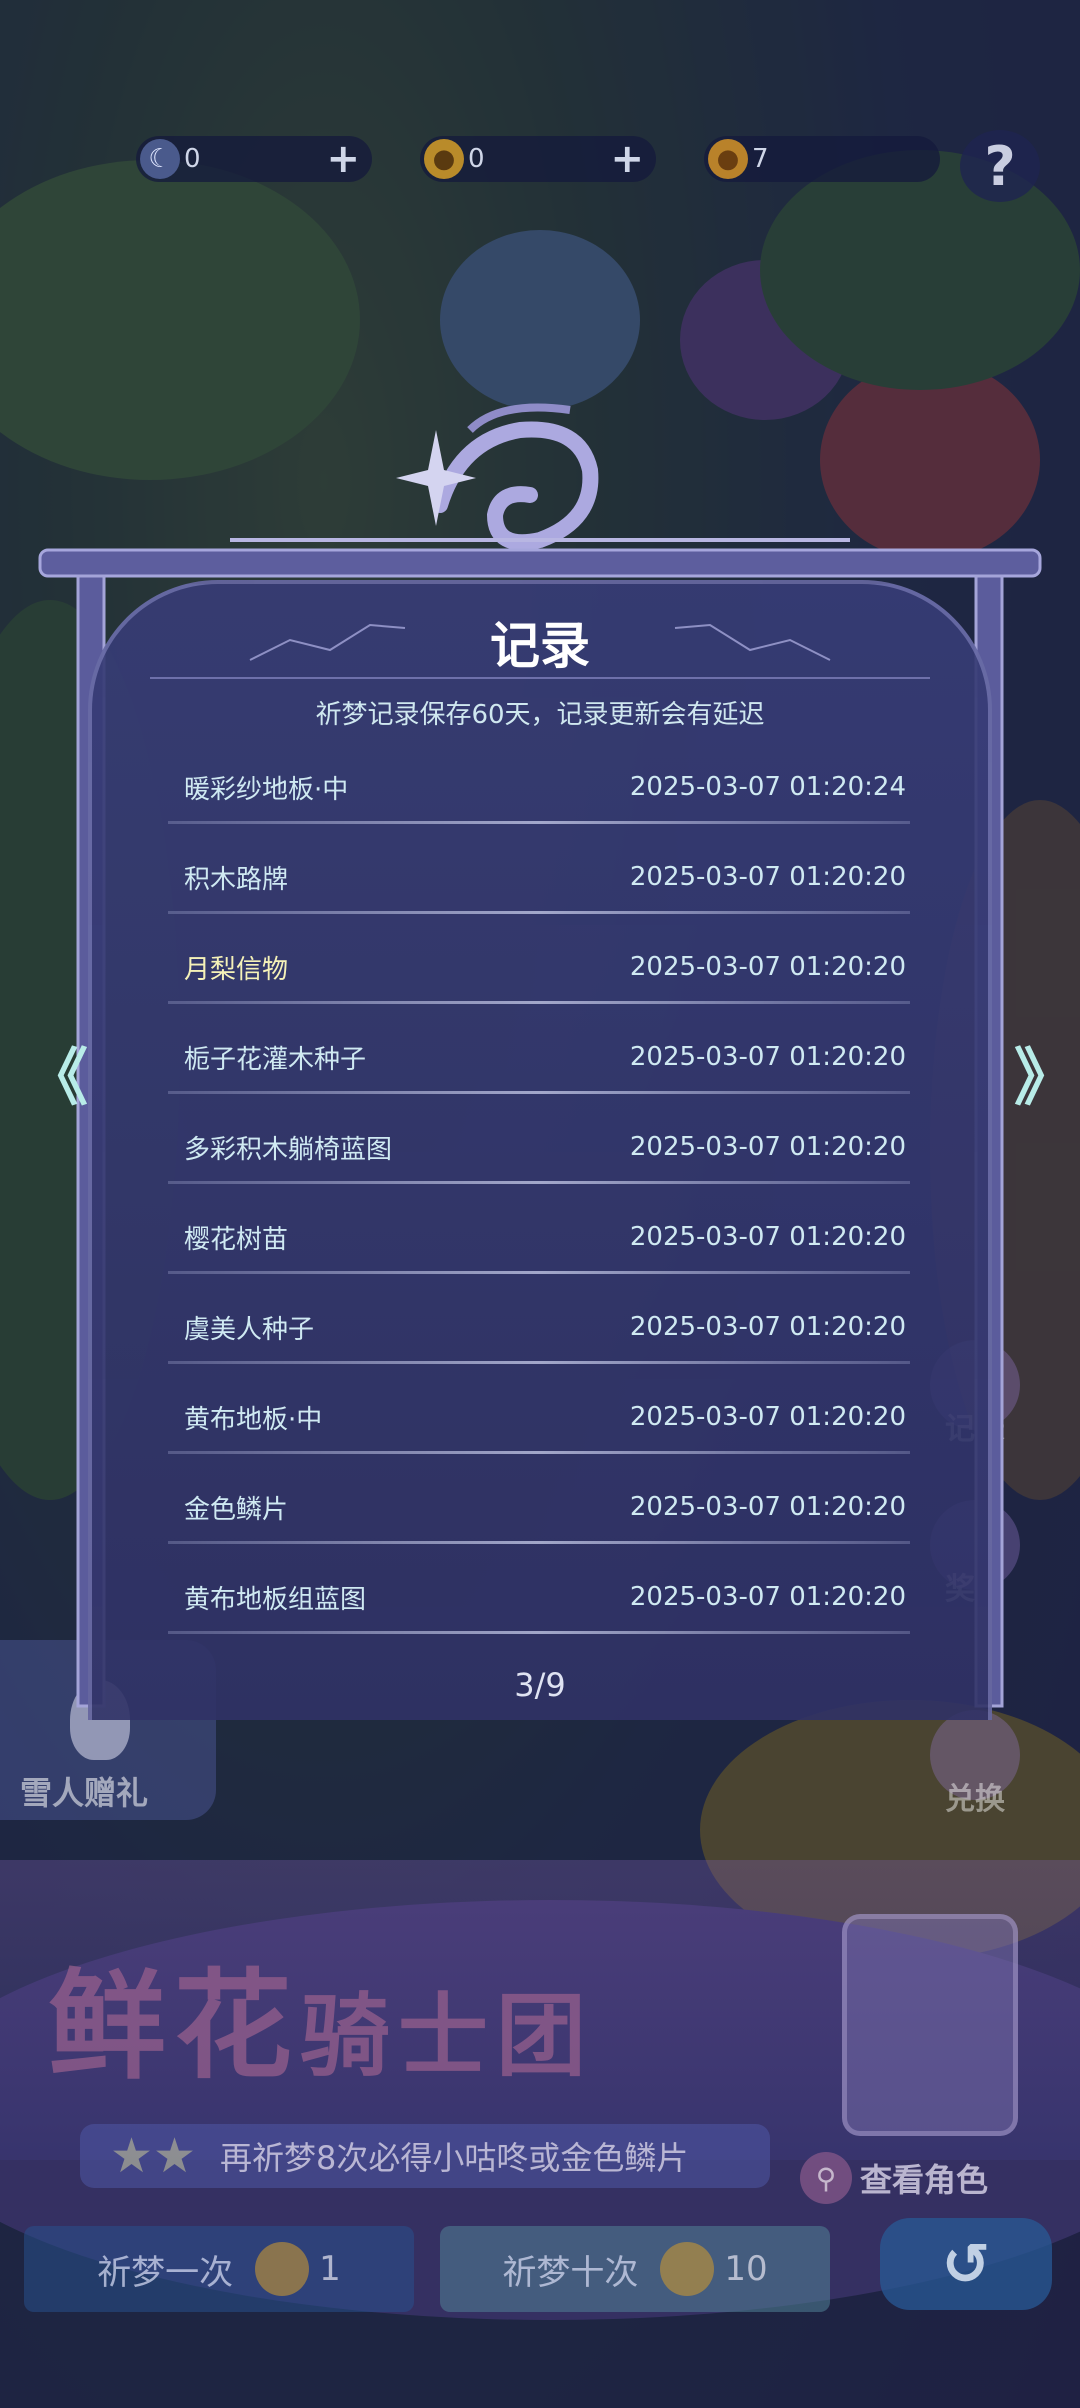 This screenshot has height=2408, width=1080. Describe the element at coordinates (447, 2036) in the screenshot. I see `event-title-small: 骑士团` at that location.